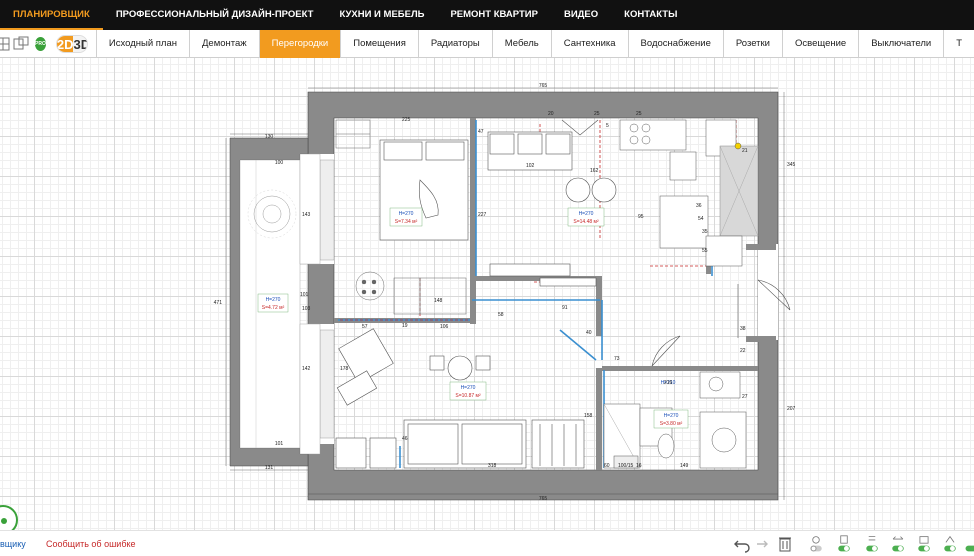 This screenshot has width=974, height=556. What do you see at coordinates (626, 466) in the screenshot?
I see `dim-label: 100/15` at bounding box center [626, 466].